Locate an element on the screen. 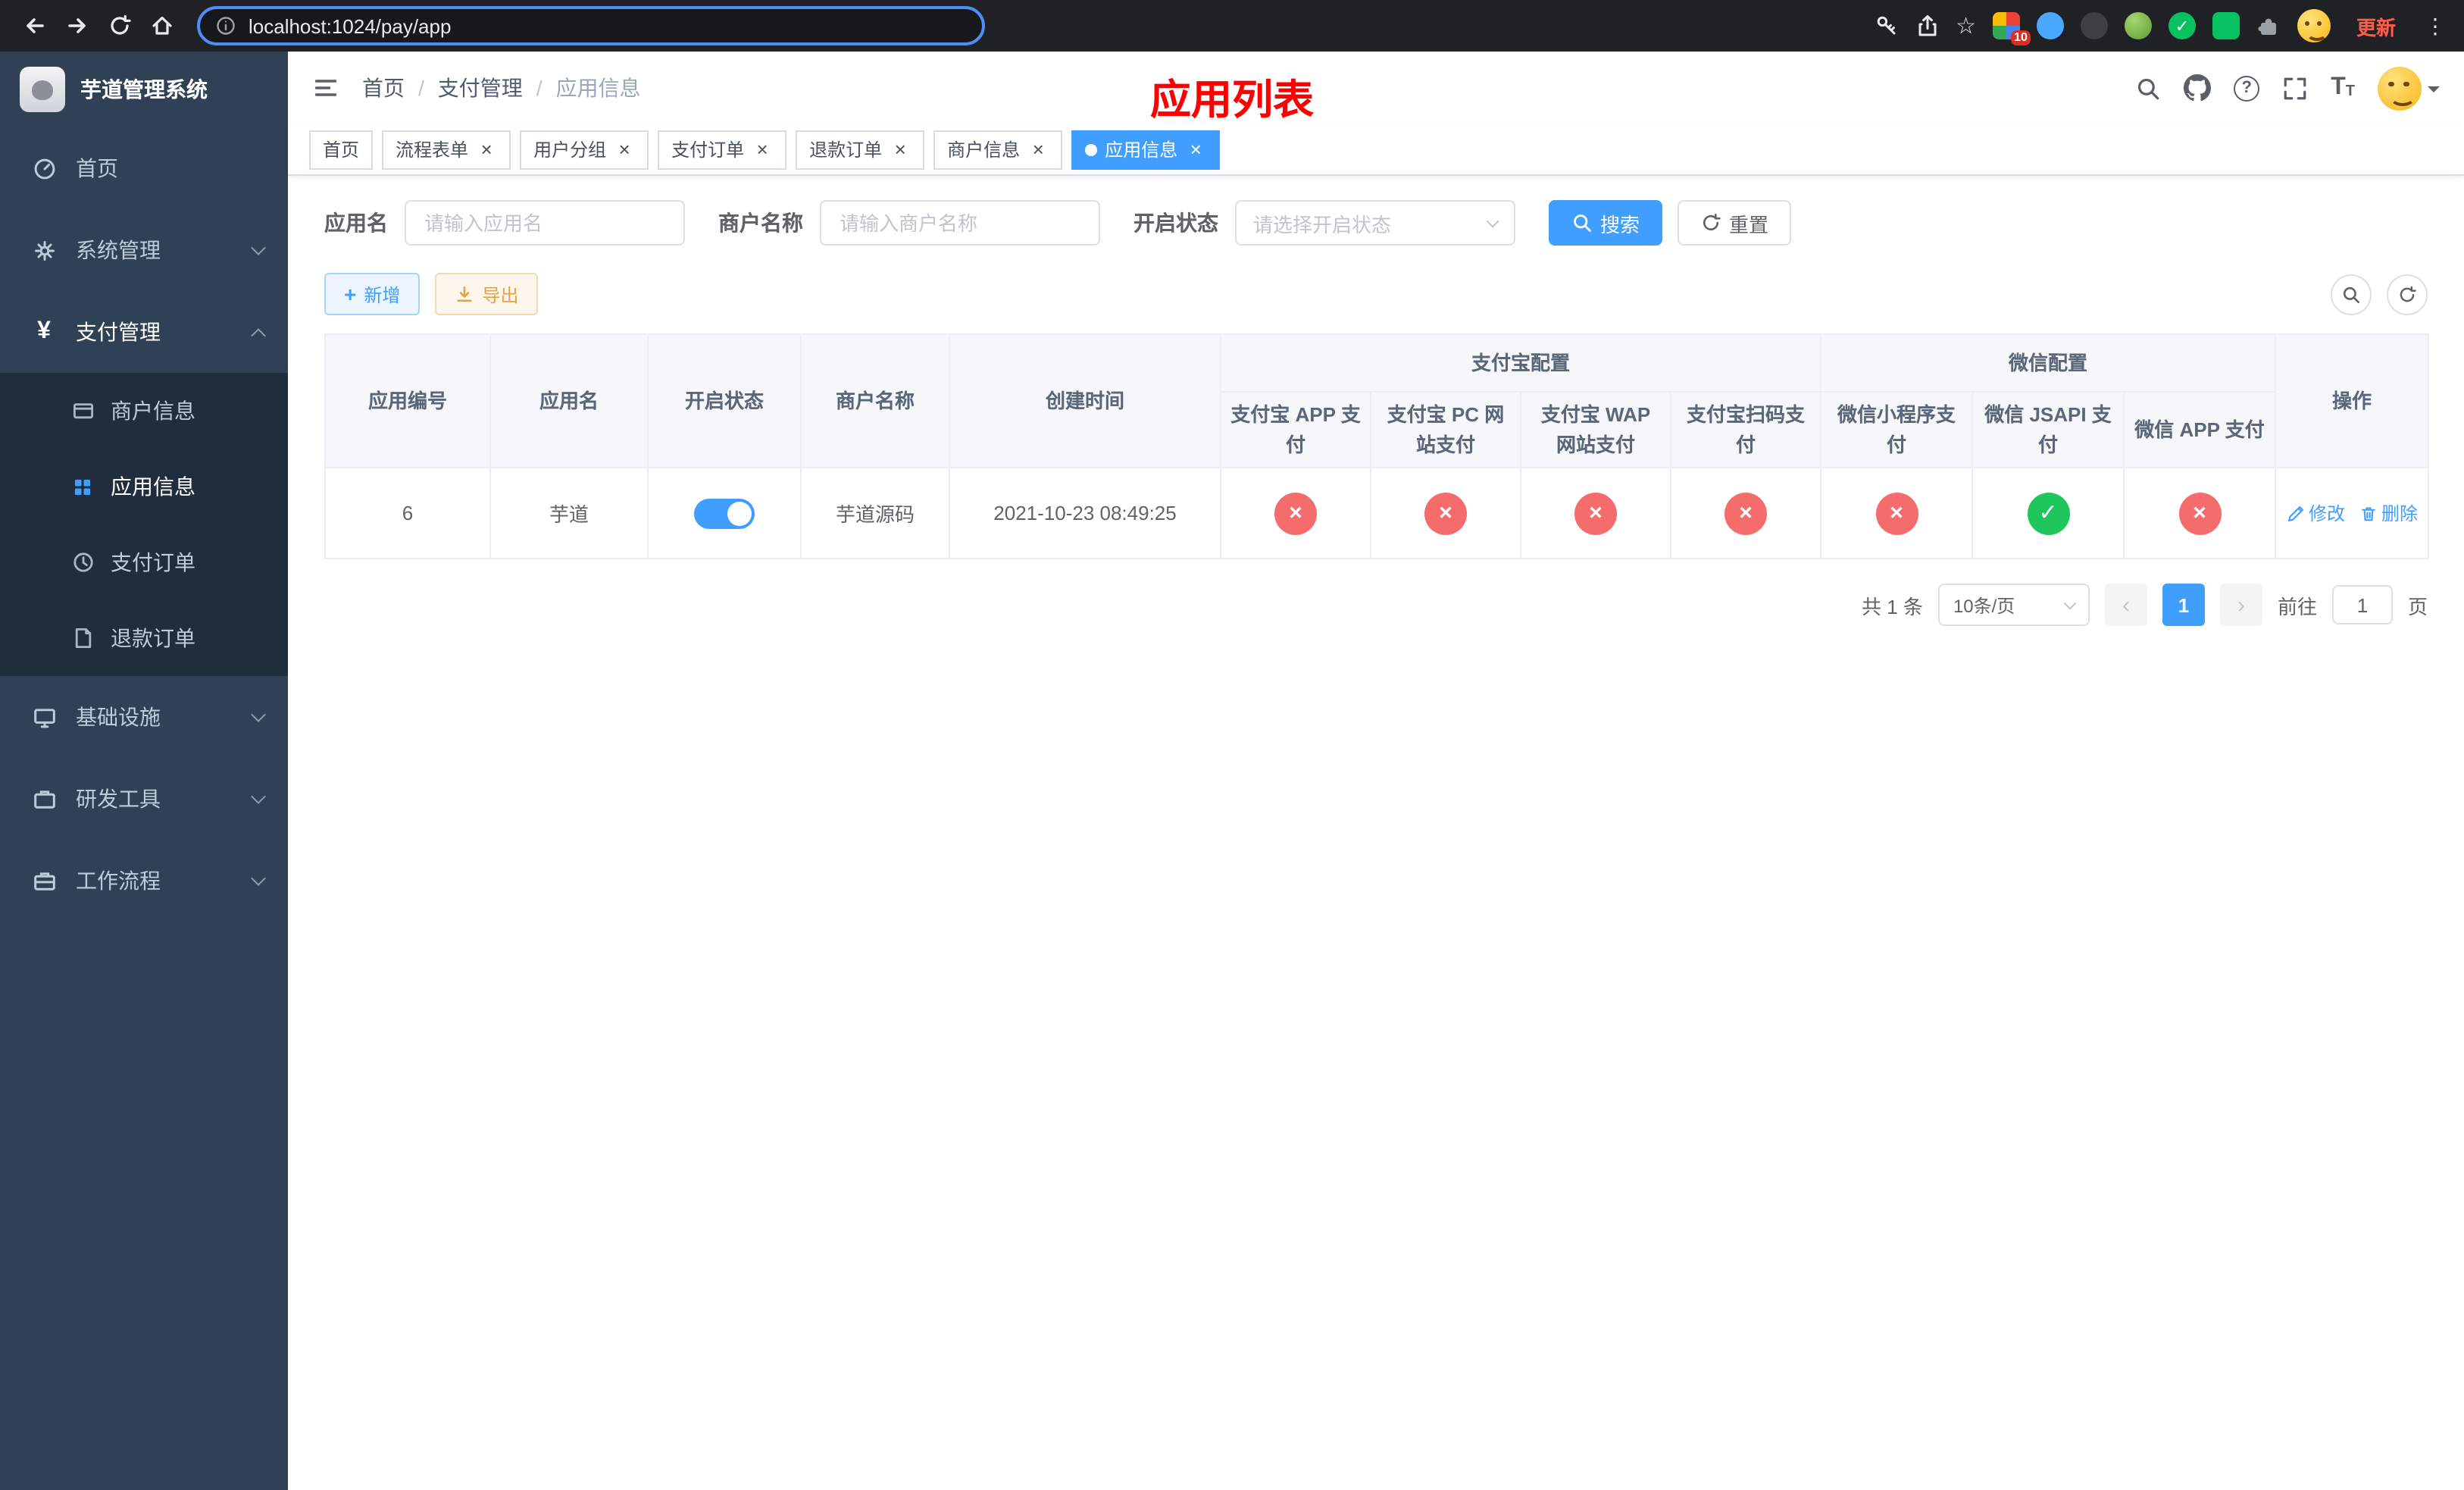 This screenshot has height=1490, width=2464. page-unit-label: 页 is located at coordinates (2417, 606).